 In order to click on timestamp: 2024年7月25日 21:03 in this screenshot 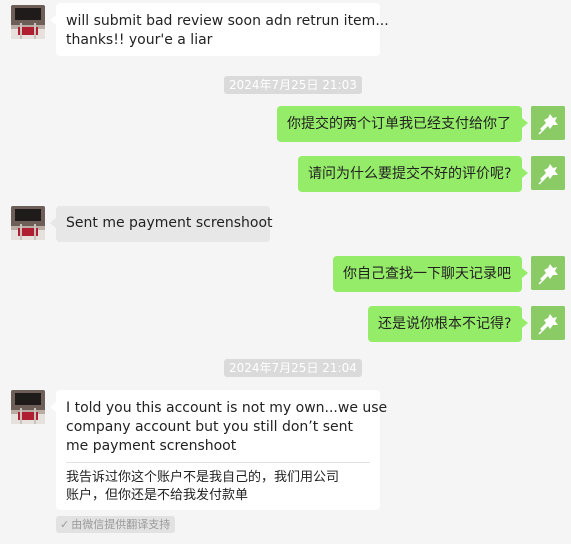, I will do `click(293, 85)`.